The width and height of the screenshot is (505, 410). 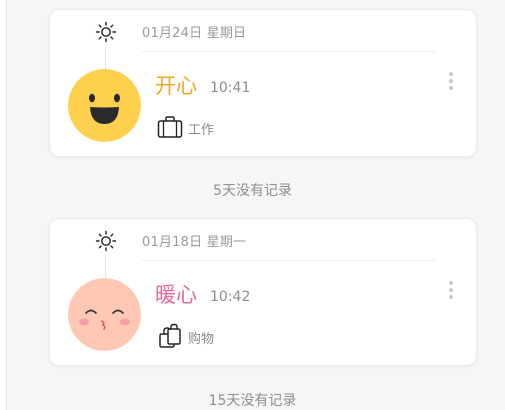 I want to click on entry-time: 10:42, so click(x=230, y=297).